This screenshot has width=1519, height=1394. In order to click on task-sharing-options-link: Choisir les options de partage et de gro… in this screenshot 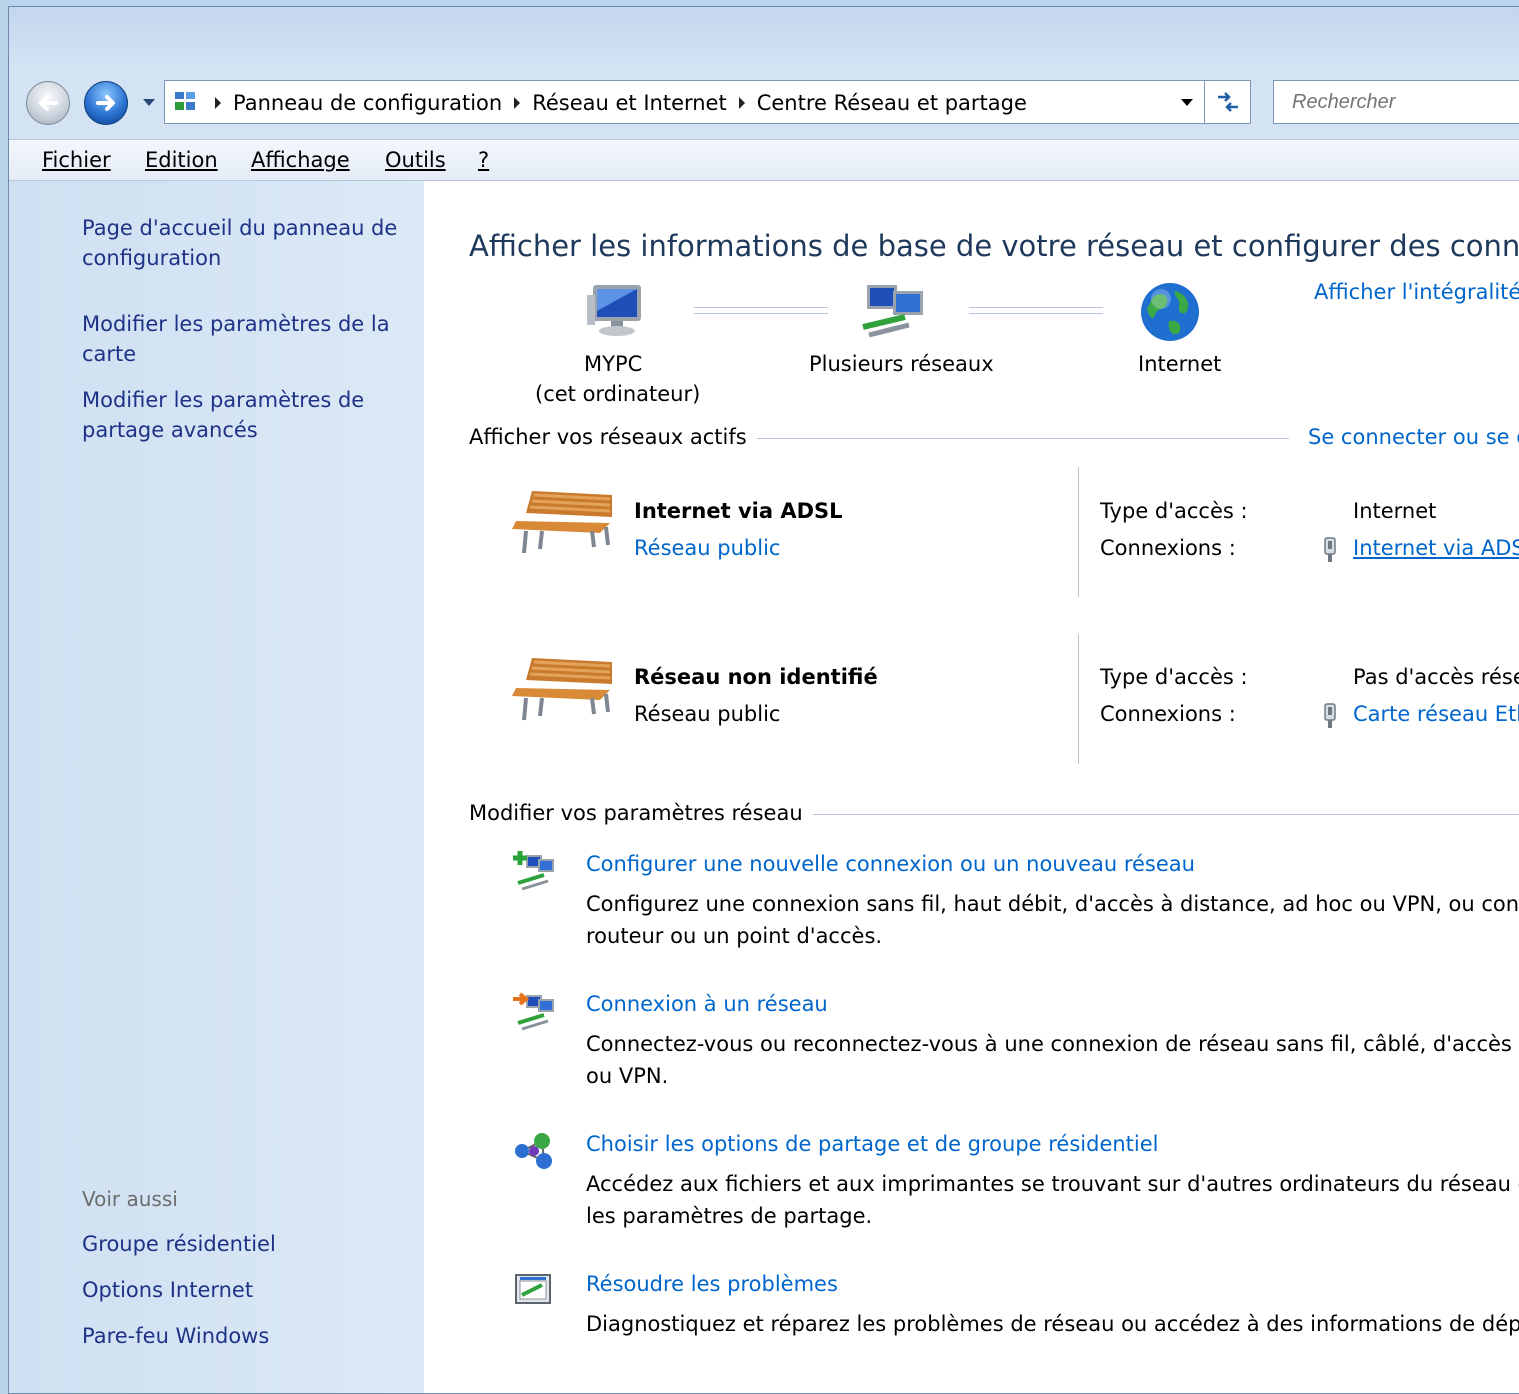, I will do `click(872, 1144)`.